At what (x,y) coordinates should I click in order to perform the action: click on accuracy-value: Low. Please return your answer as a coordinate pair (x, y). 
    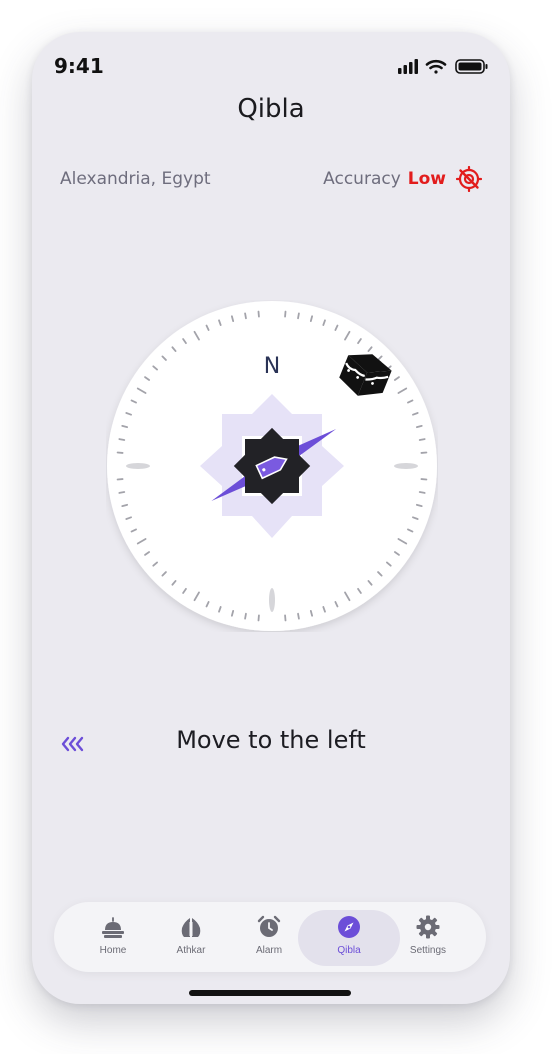
    Looking at the image, I should click on (426, 179).